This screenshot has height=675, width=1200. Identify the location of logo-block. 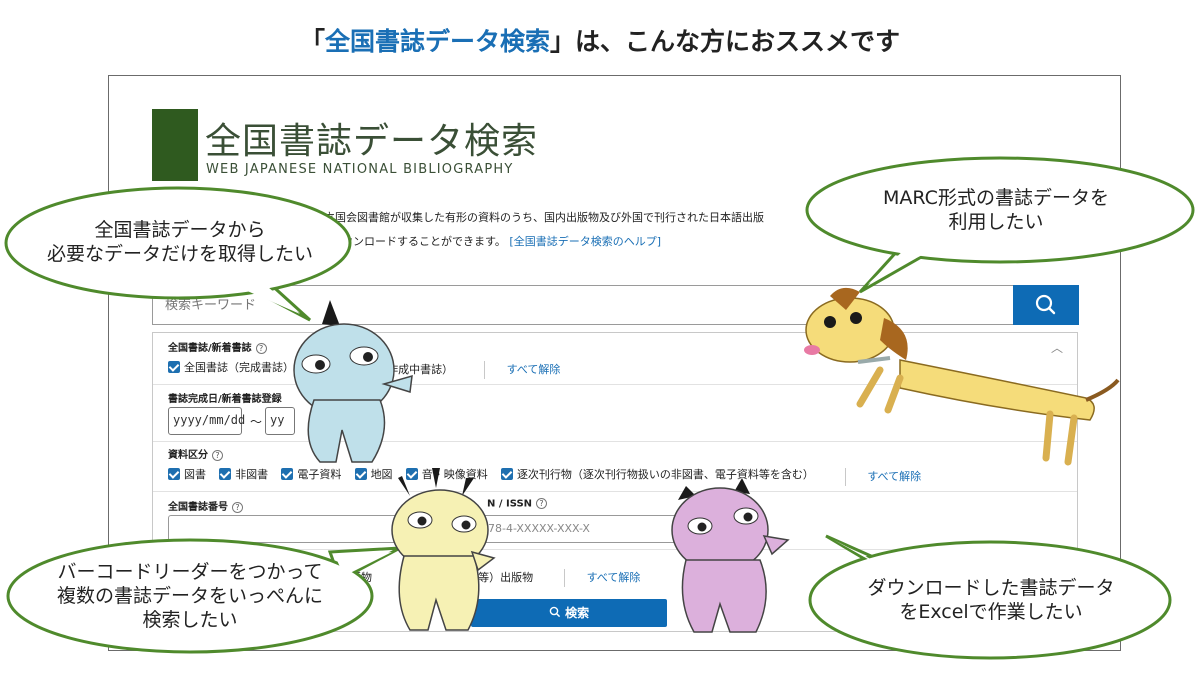
(175, 145).